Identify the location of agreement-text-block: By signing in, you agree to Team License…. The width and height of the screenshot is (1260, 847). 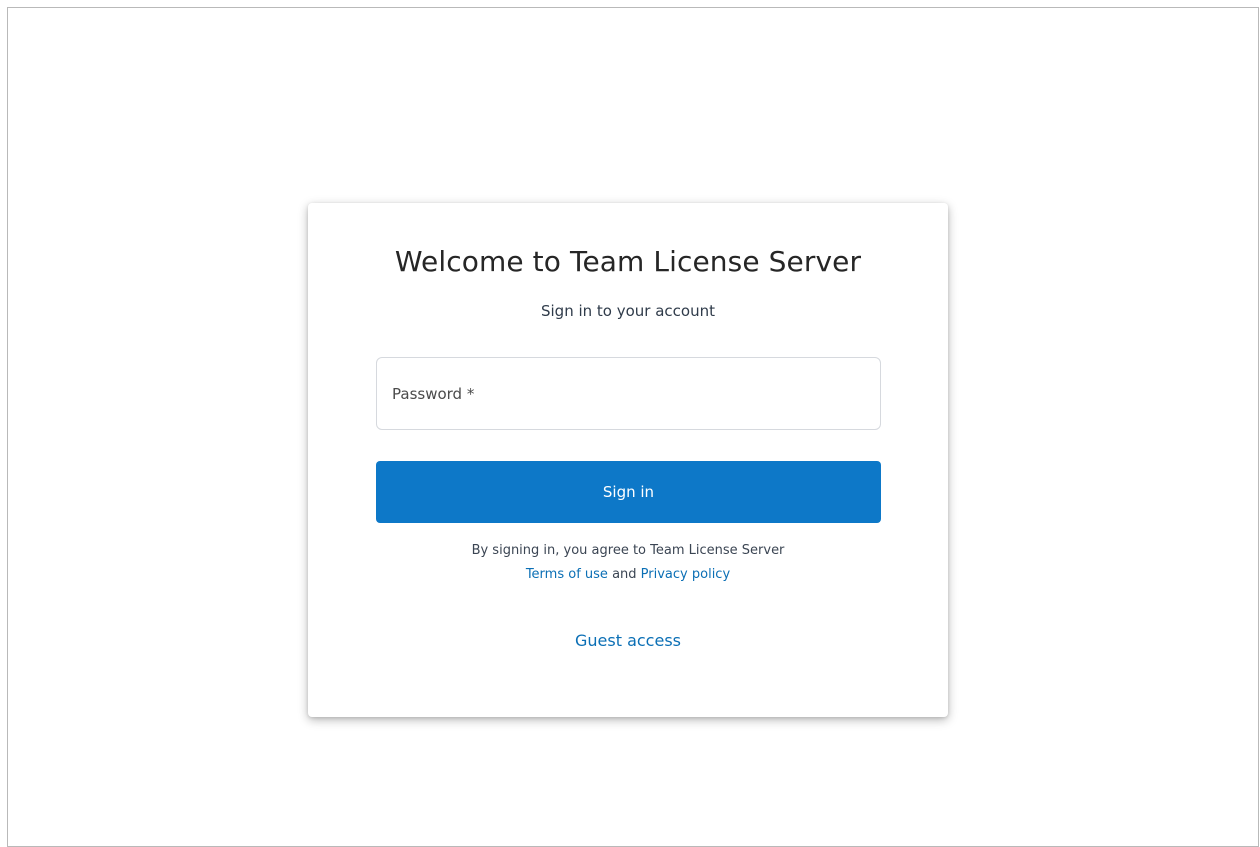
(628, 563).